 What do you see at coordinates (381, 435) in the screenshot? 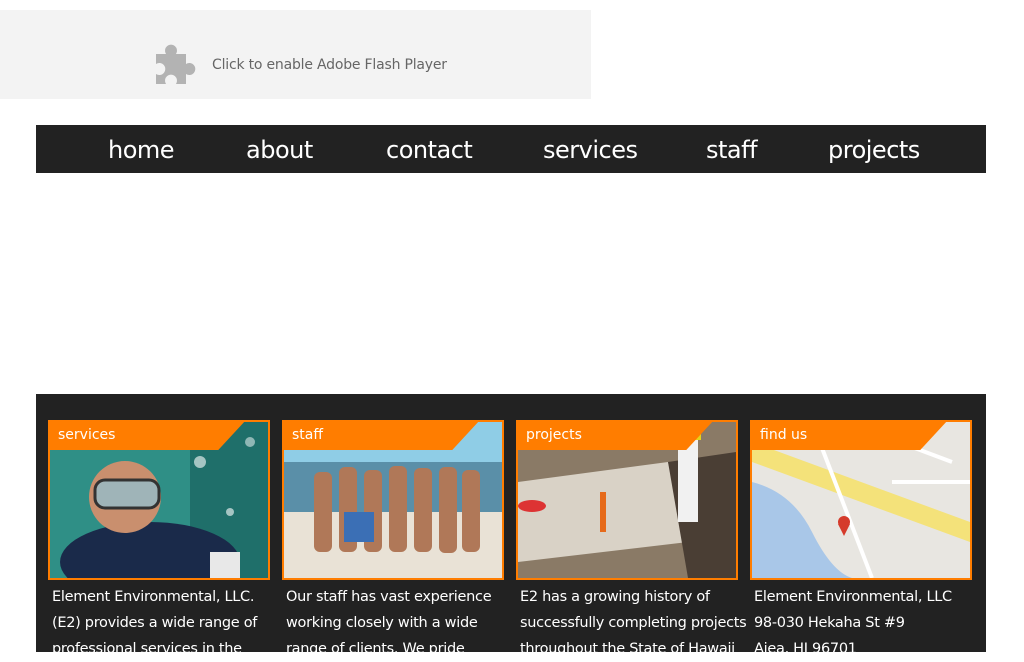
I see `card-tab: staff` at bounding box center [381, 435].